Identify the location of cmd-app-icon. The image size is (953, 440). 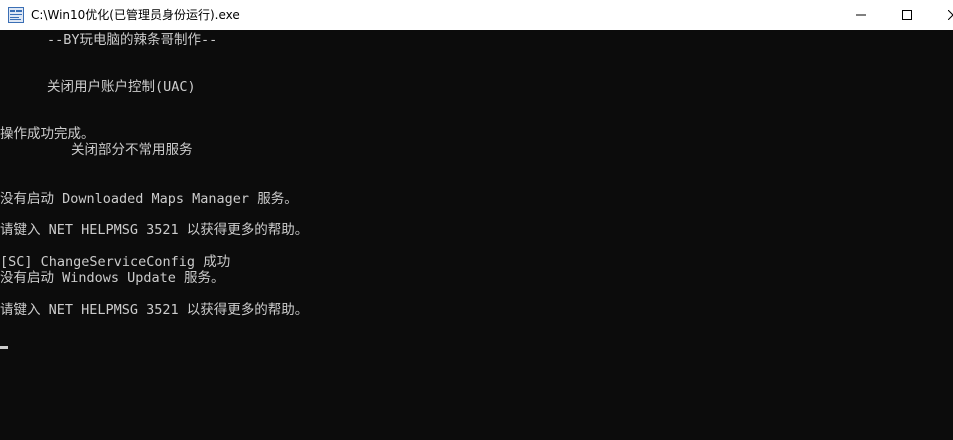
(16, 15).